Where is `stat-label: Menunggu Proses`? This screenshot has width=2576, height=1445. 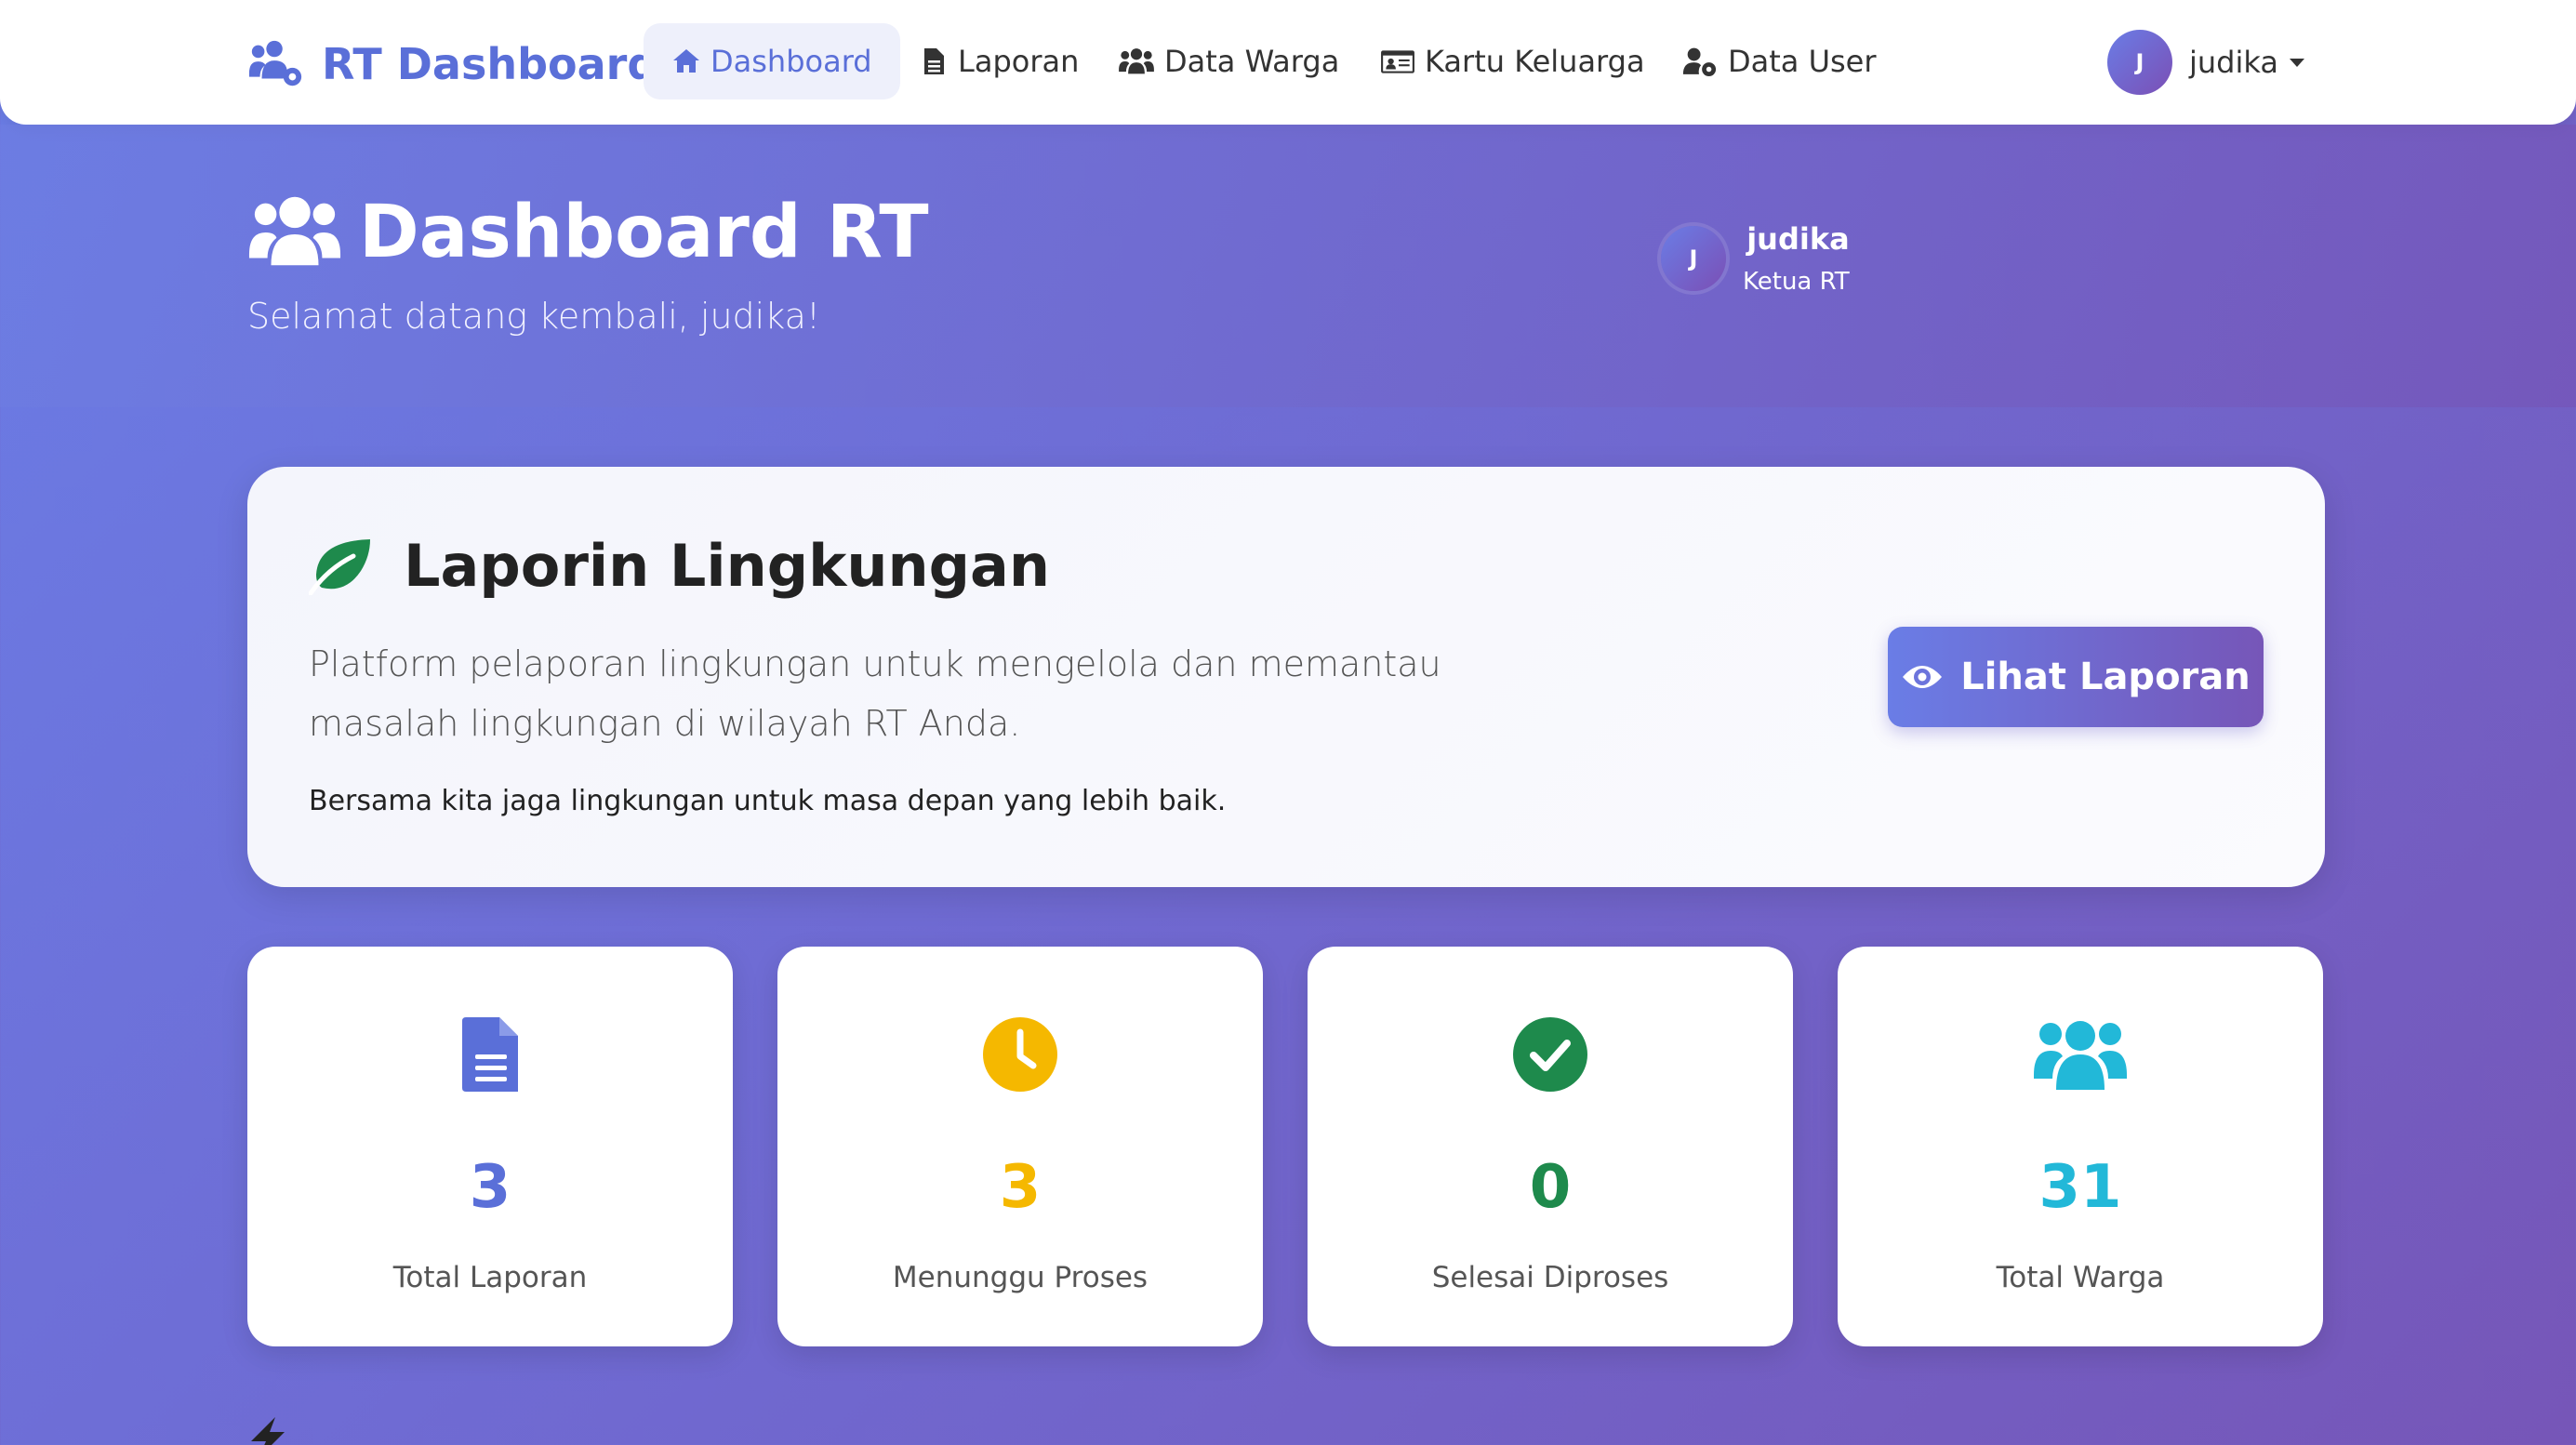 stat-label: Menunggu Proses is located at coordinates (1020, 1277).